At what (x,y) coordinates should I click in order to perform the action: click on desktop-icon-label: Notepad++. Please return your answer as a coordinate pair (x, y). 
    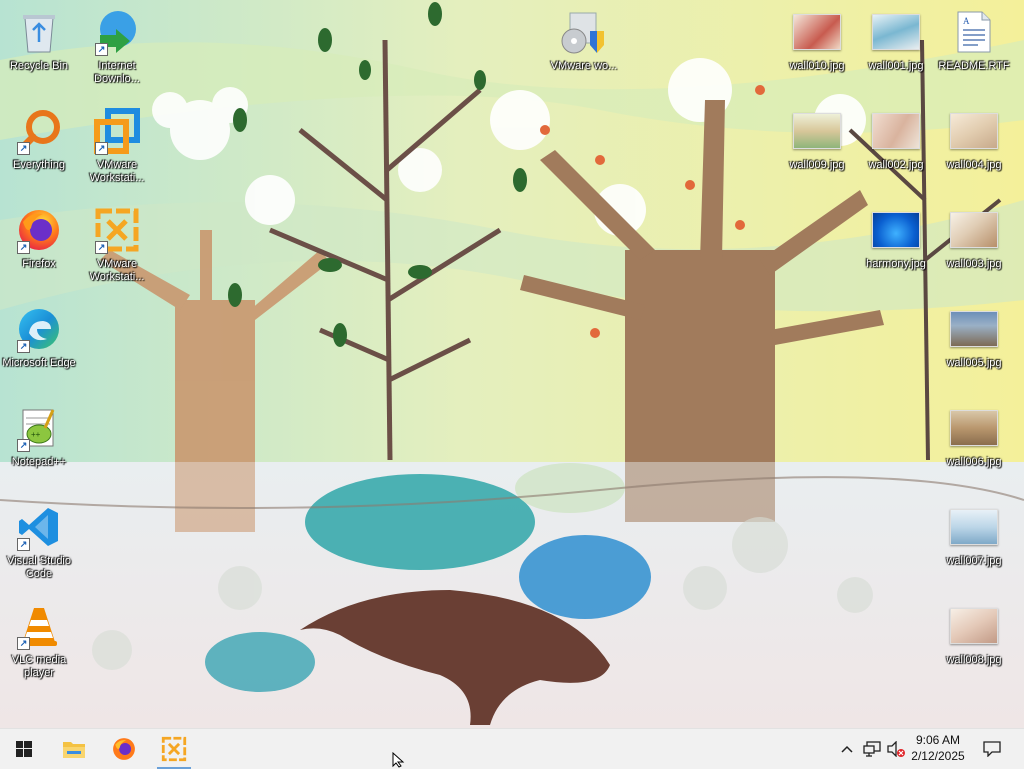
    Looking at the image, I should click on (39, 462).